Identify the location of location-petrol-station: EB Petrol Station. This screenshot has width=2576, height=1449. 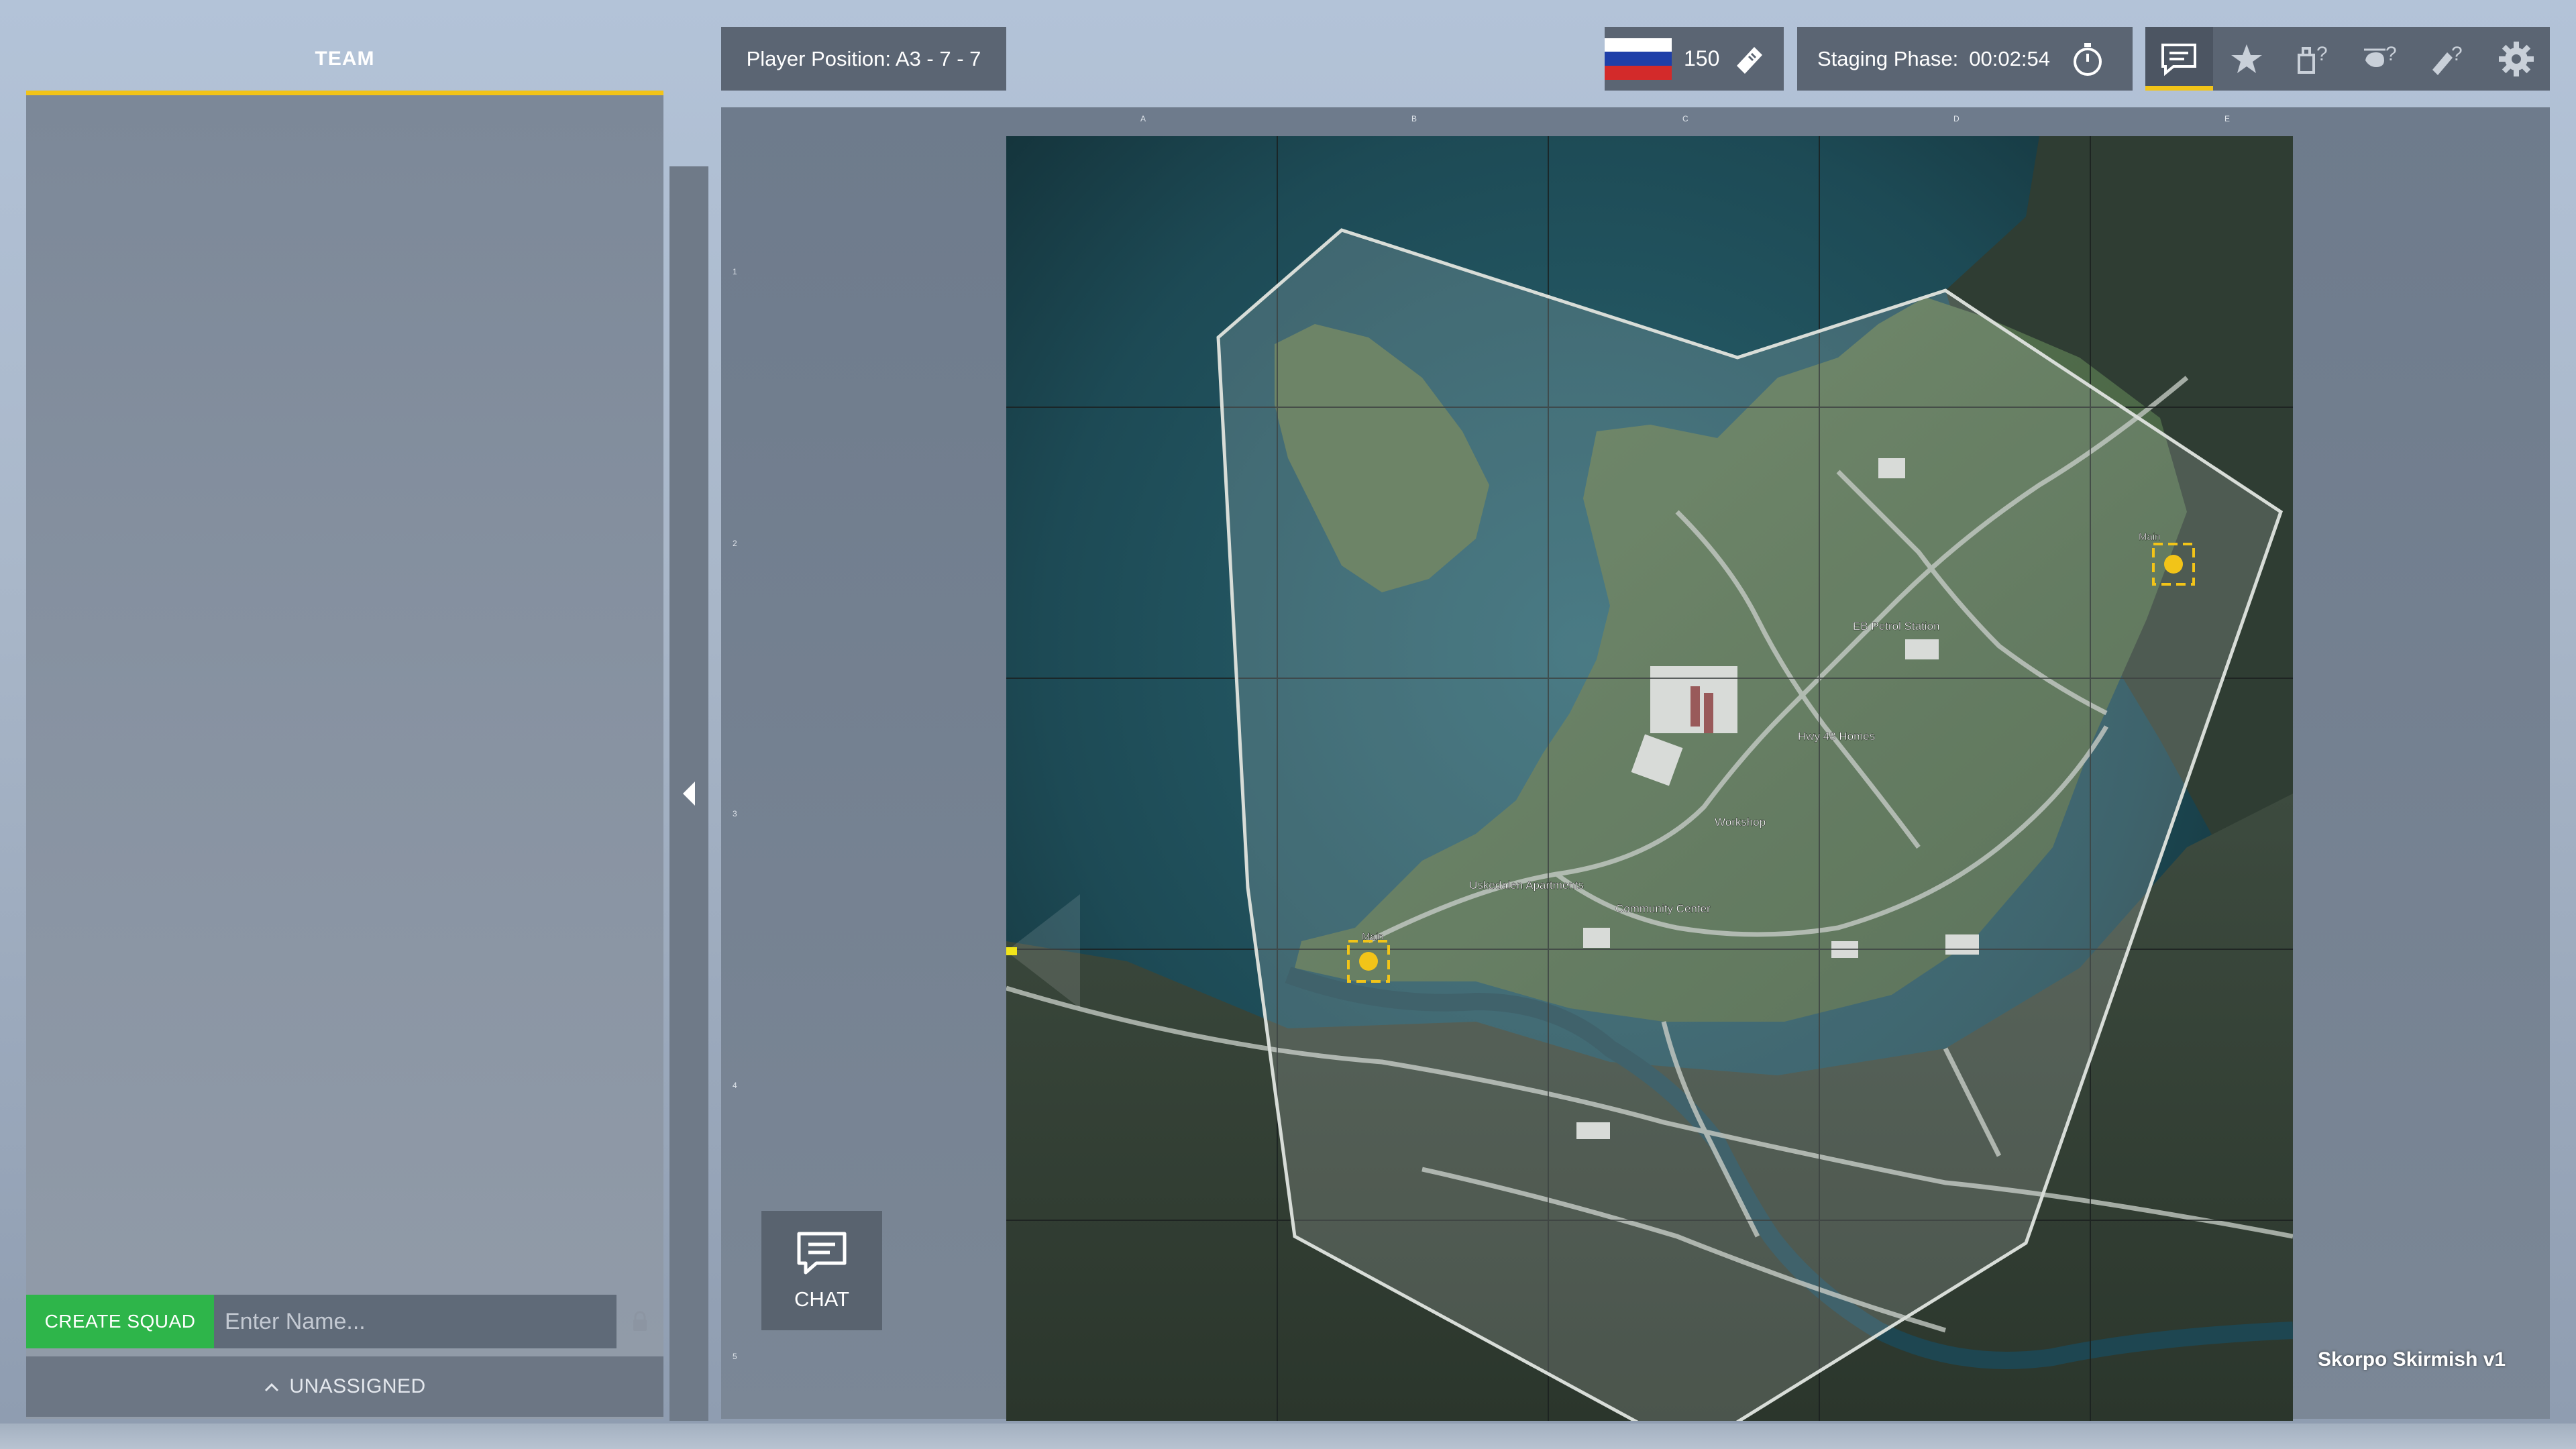
(1896, 626).